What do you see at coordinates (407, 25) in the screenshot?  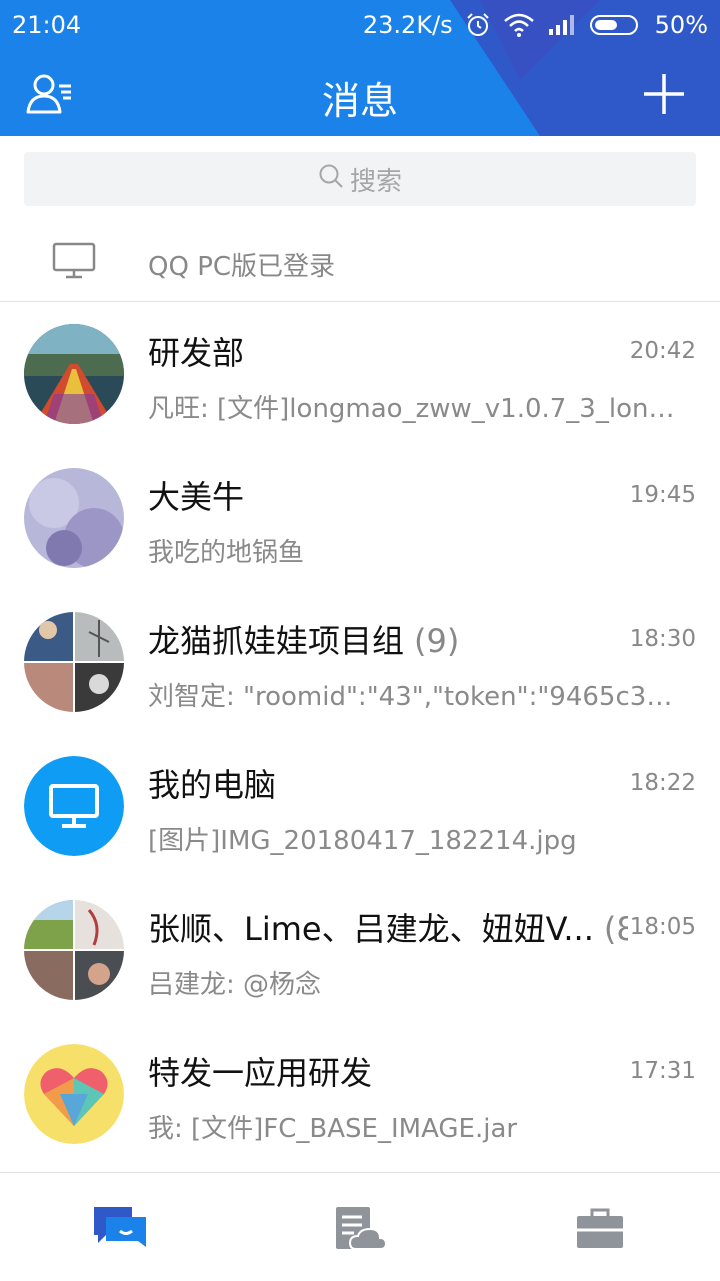 I see `network-speed: 23.2K/s` at bounding box center [407, 25].